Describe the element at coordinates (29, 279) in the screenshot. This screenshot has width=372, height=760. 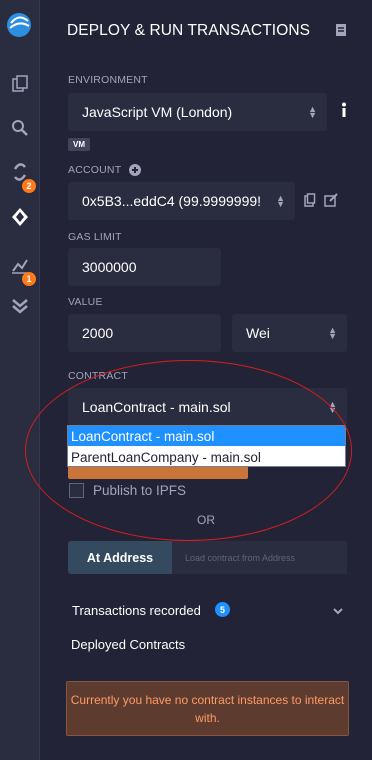
I see `analysis-badge: 1` at that location.